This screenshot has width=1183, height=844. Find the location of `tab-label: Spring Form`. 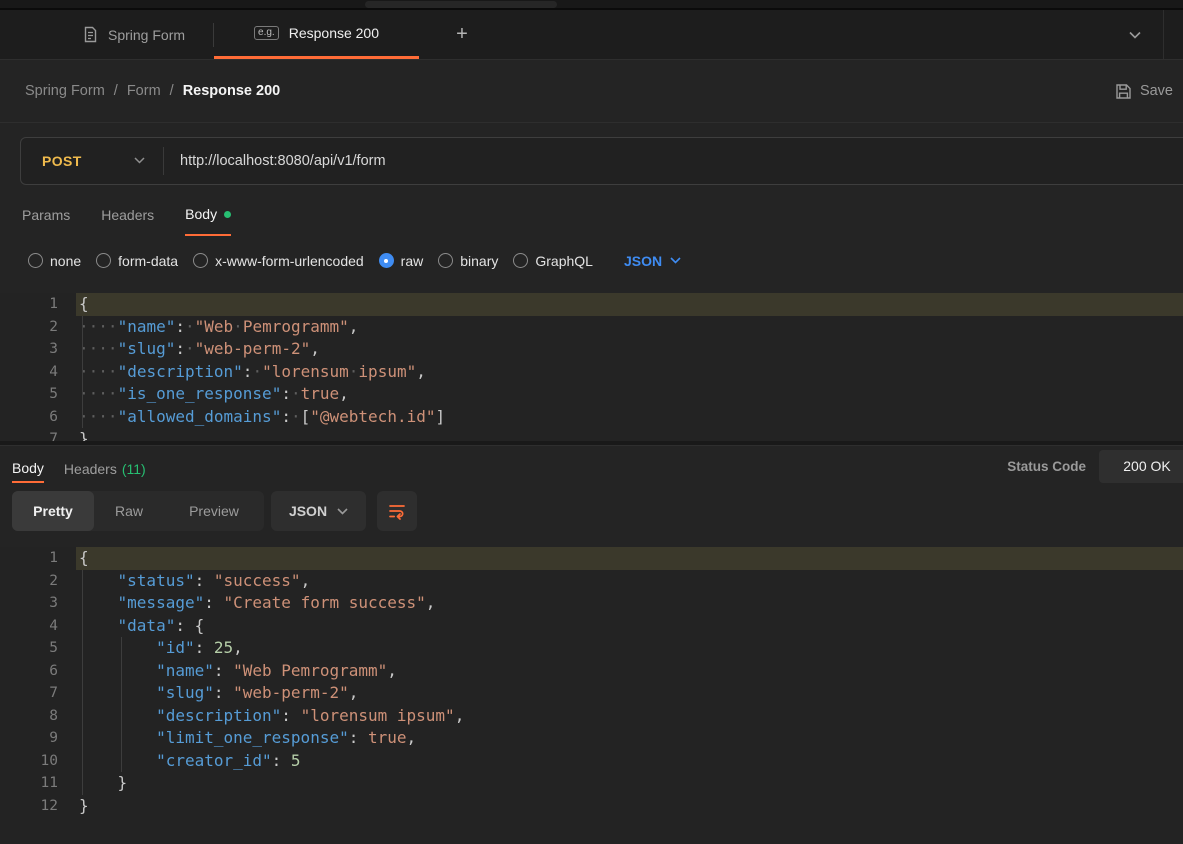

tab-label: Spring Form is located at coordinates (147, 34).